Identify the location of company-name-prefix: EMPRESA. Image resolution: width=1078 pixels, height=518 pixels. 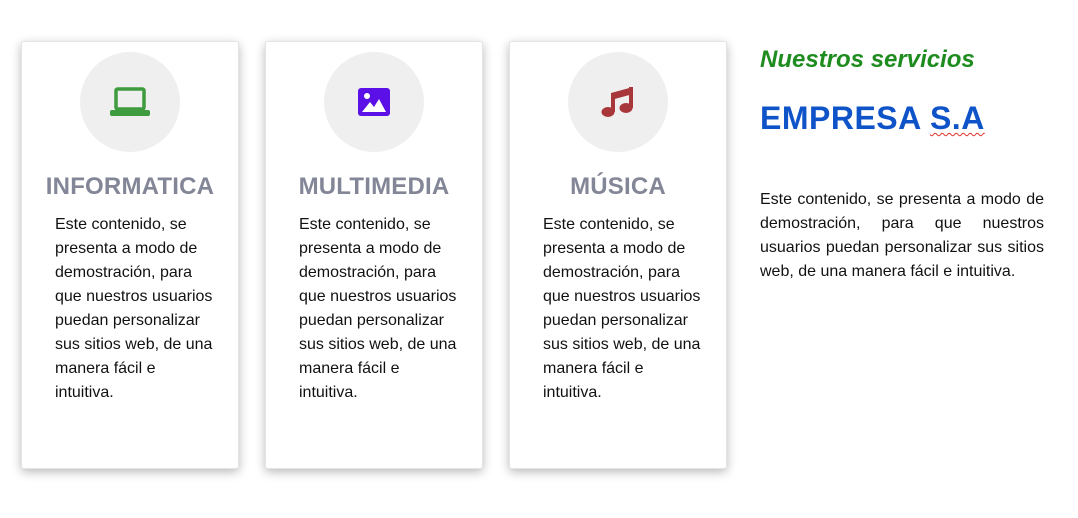
(845, 118).